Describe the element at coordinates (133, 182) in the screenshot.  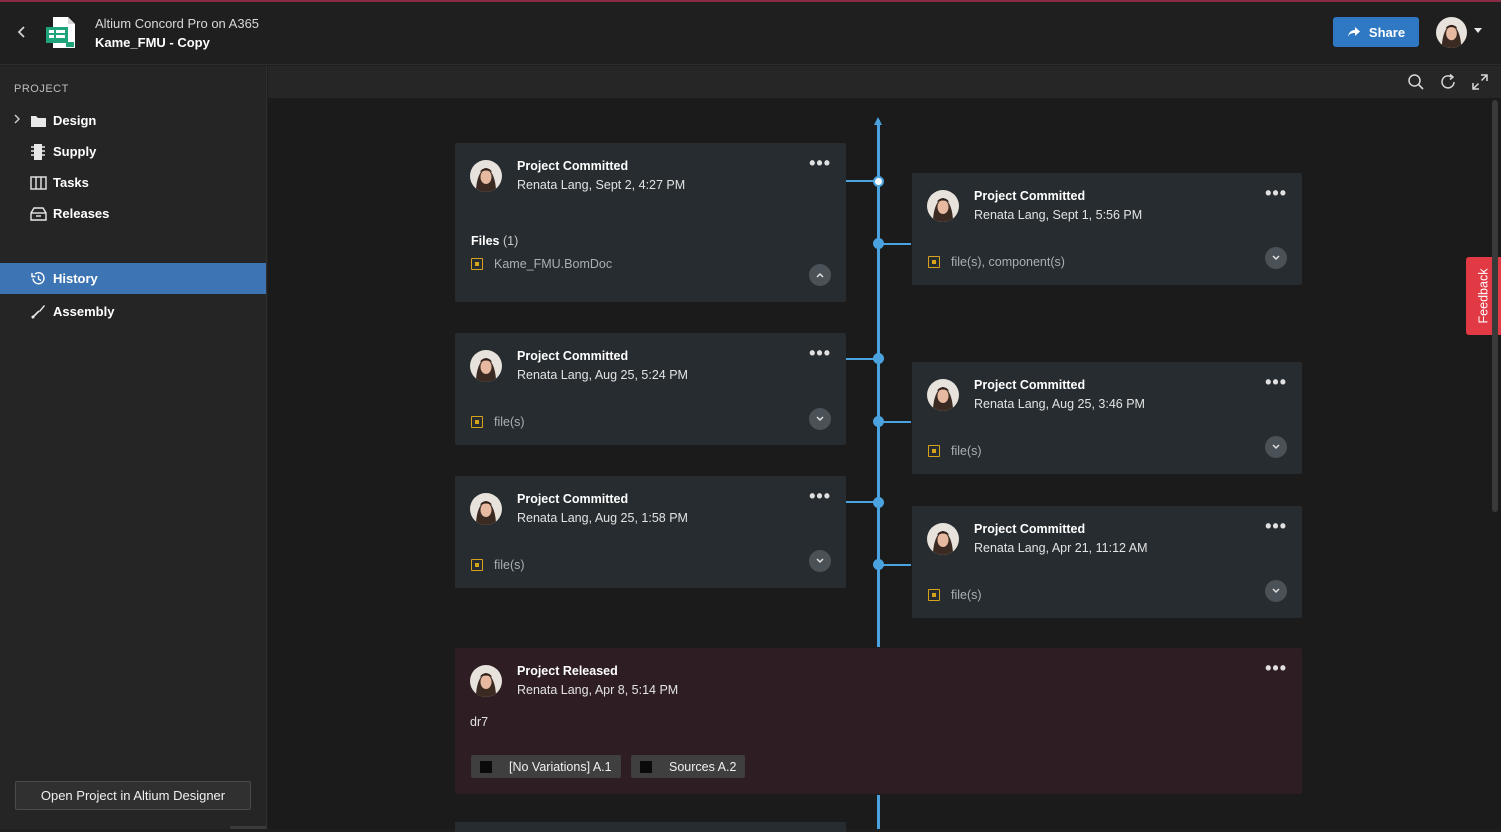
I see `sidebar-item-tasks: Tasks` at that location.